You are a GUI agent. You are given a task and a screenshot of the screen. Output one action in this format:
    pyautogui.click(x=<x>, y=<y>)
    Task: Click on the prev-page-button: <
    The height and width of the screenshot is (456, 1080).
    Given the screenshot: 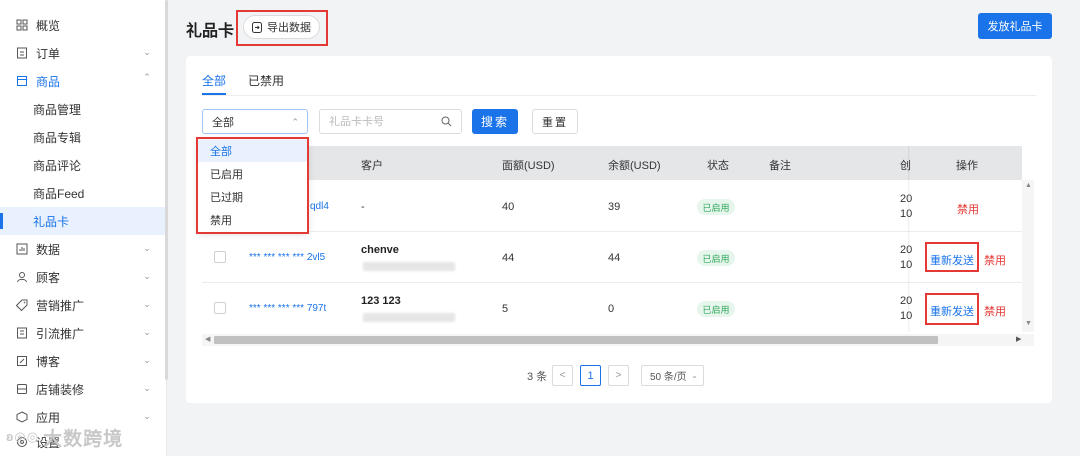 What is the action you would take?
    pyautogui.click(x=562, y=375)
    